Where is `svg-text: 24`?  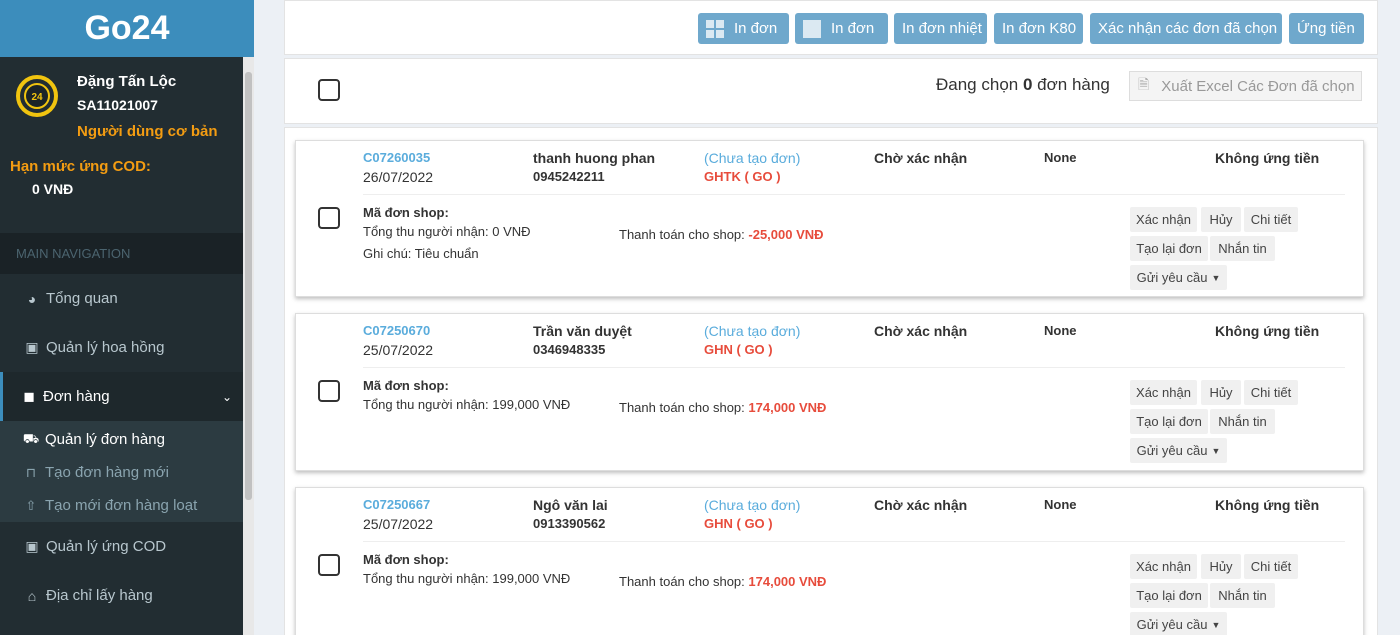 svg-text: 24 is located at coordinates (37, 97).